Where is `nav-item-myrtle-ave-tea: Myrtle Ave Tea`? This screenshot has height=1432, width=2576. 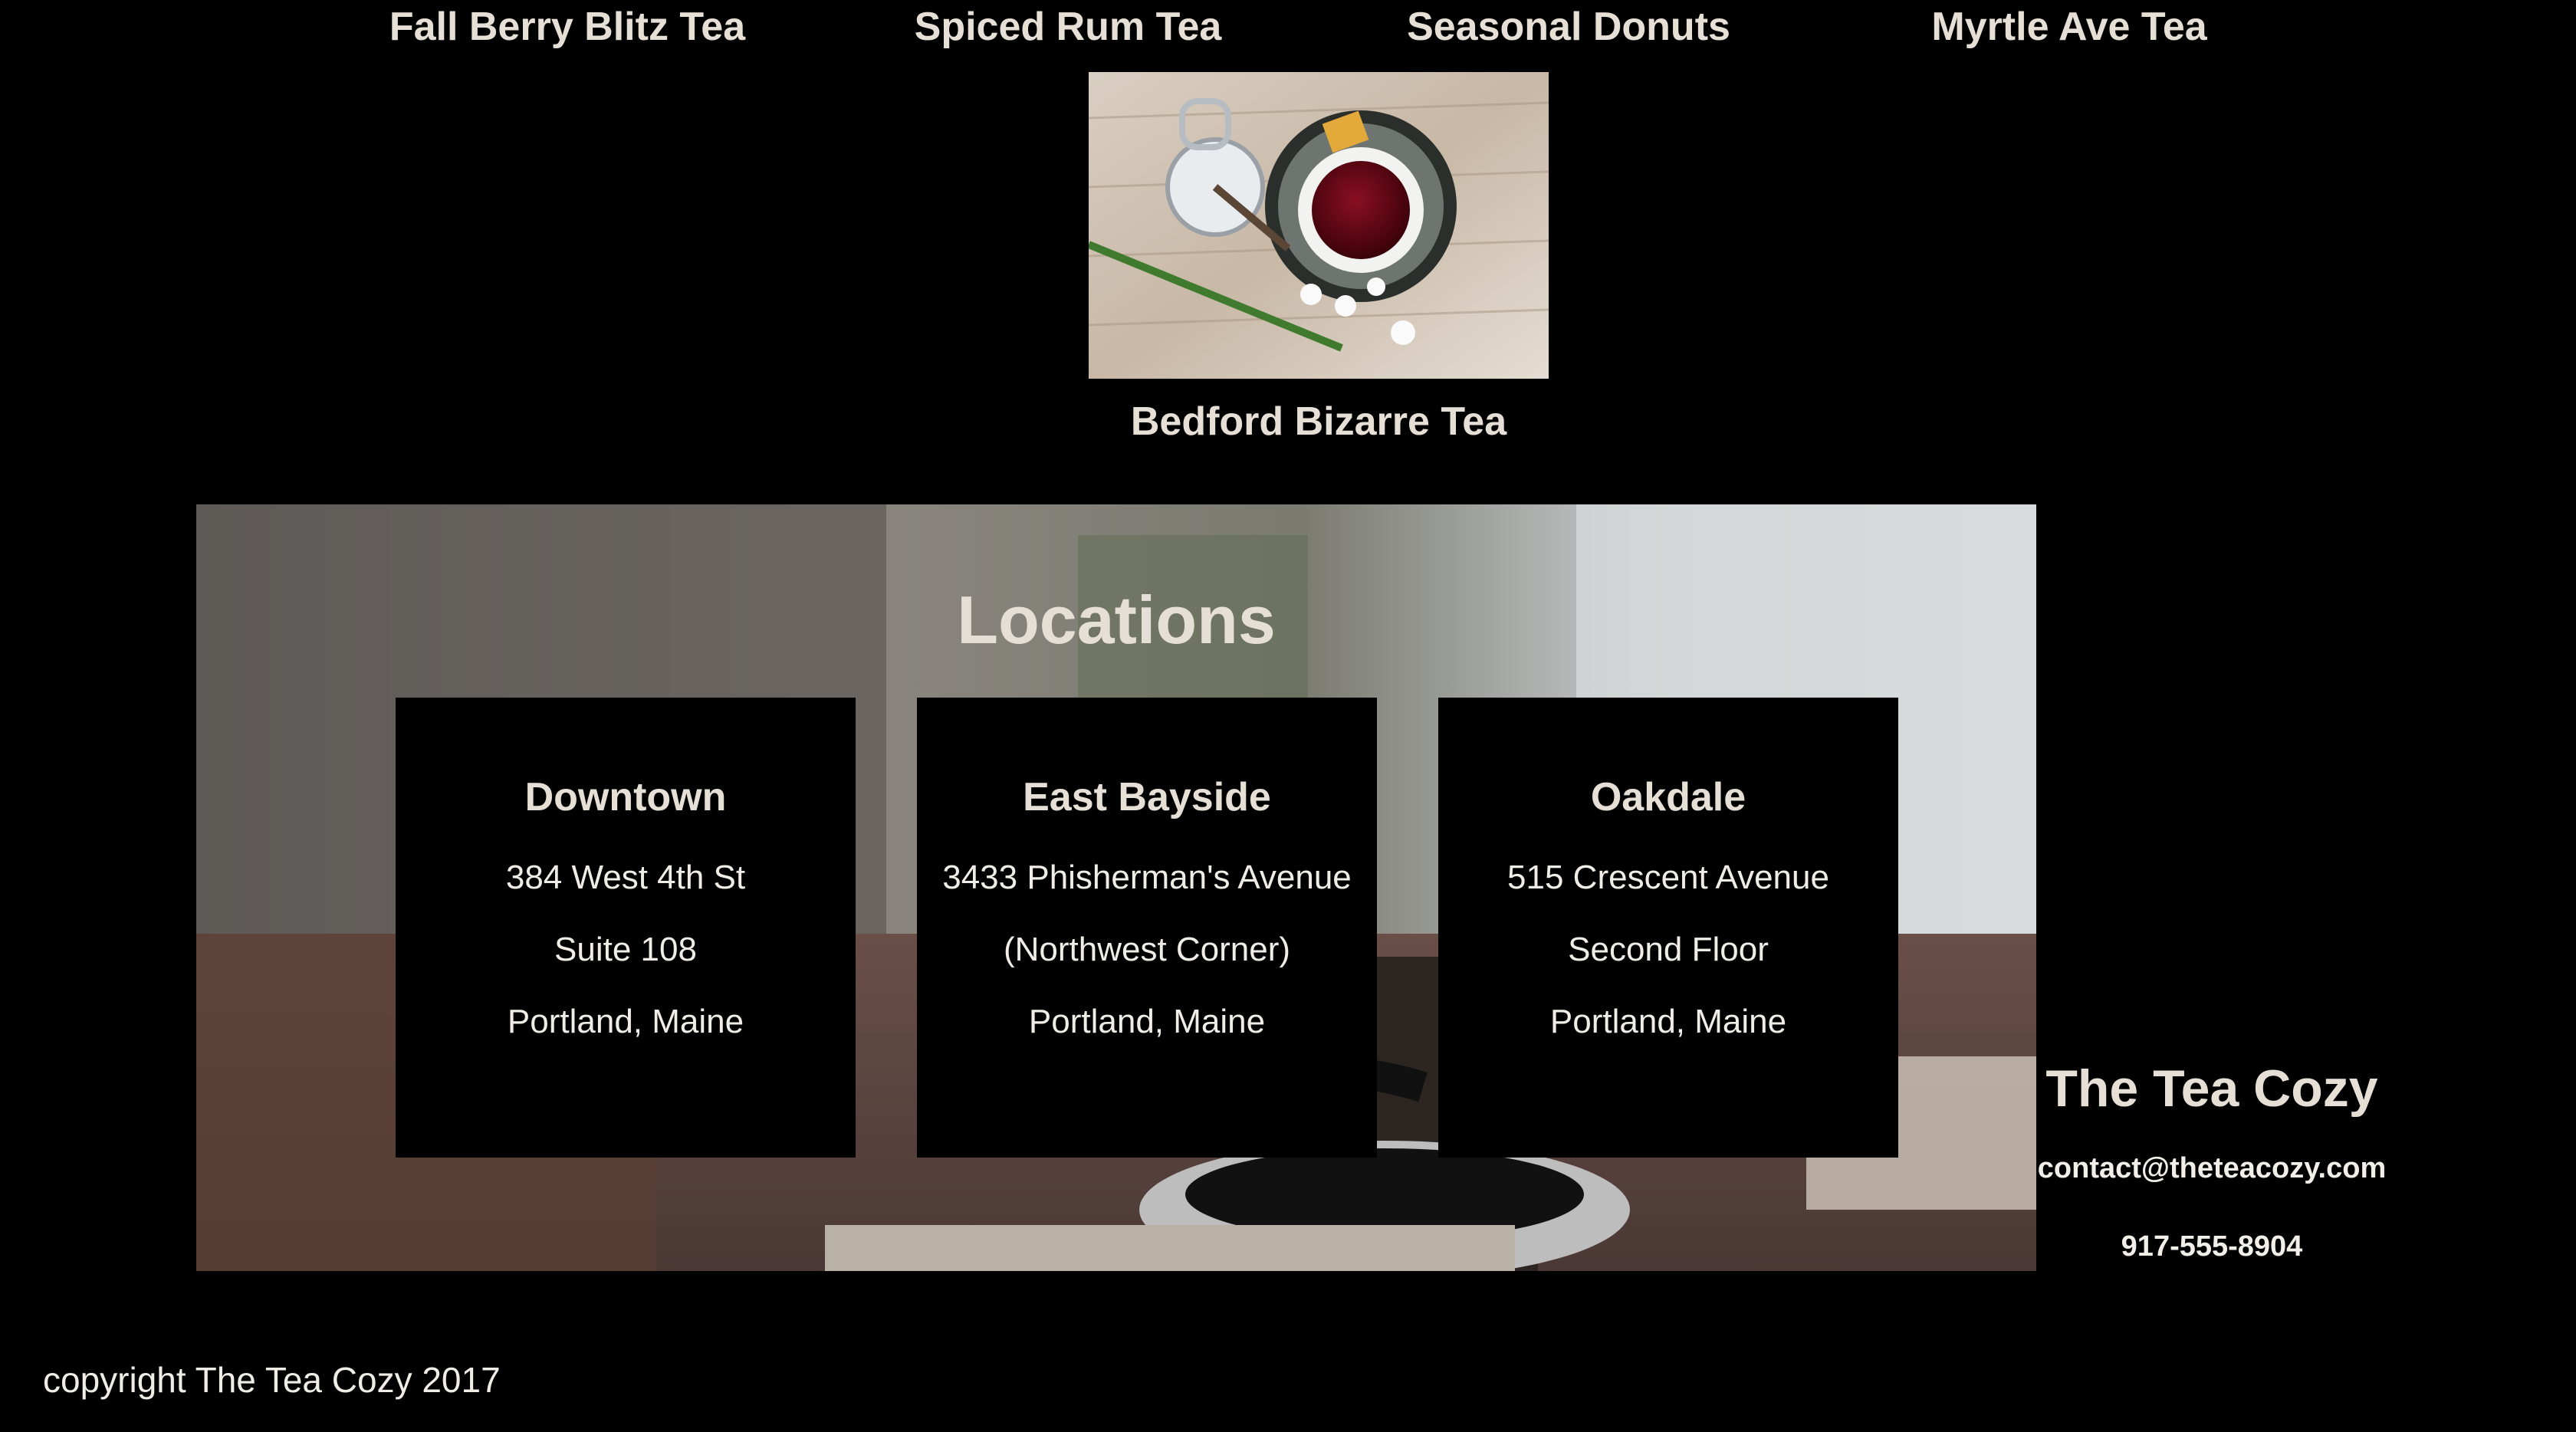
nav-item-myrtle-ave-tea: Myrtle Ave Tea is located at coordinates (2069, 27).